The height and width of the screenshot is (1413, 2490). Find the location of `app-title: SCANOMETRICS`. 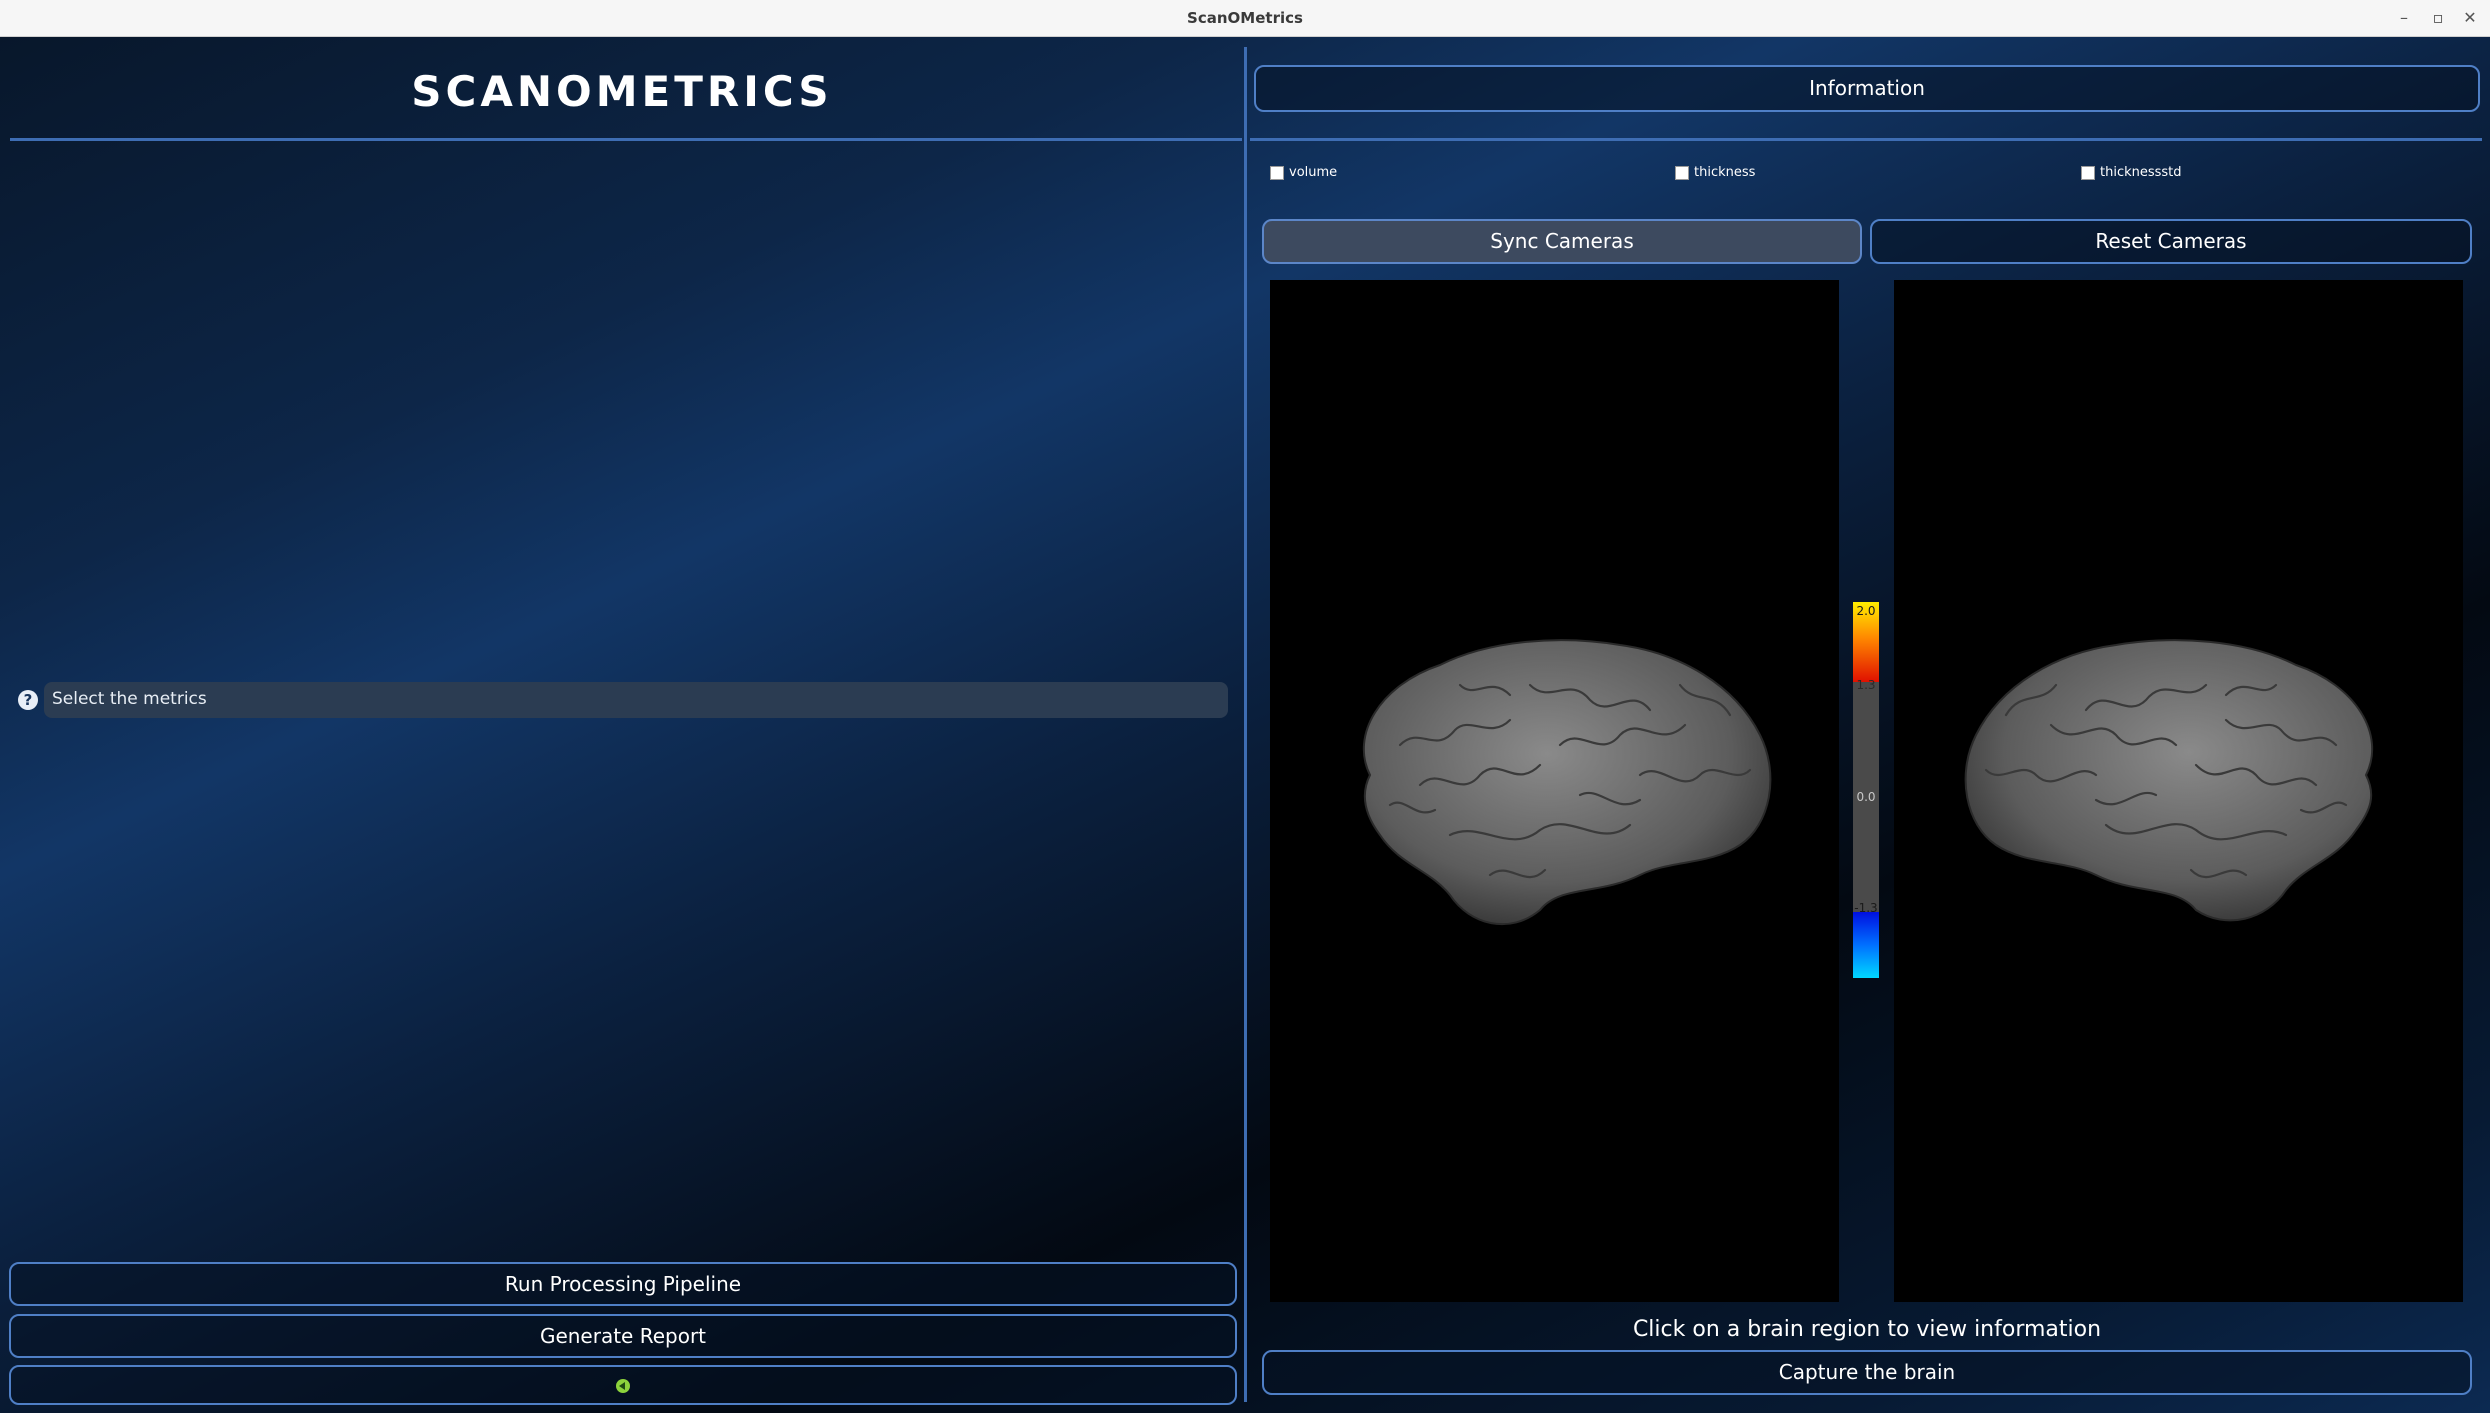

app-title: SCANOMETRICS is located at coordinates (622, 91).